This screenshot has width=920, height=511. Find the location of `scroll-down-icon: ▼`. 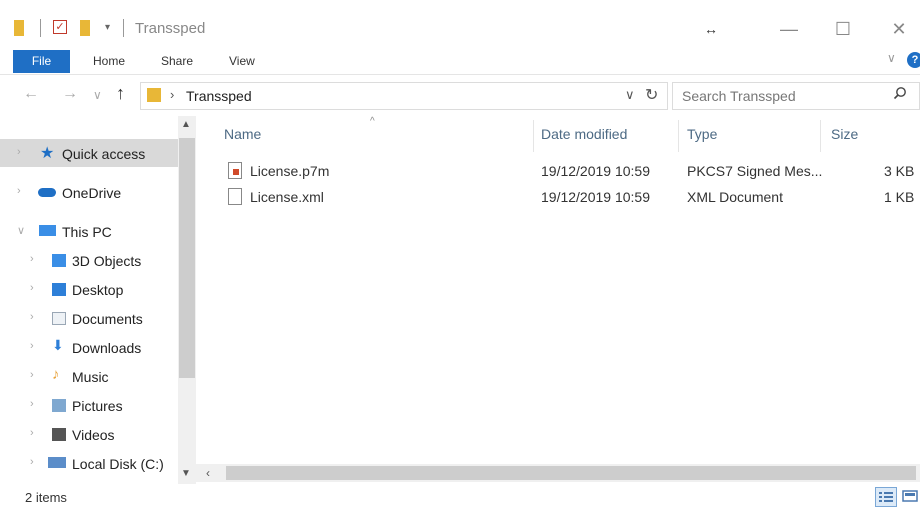

scroll-down-icon: ▼ is located at coordinates (186, 473).